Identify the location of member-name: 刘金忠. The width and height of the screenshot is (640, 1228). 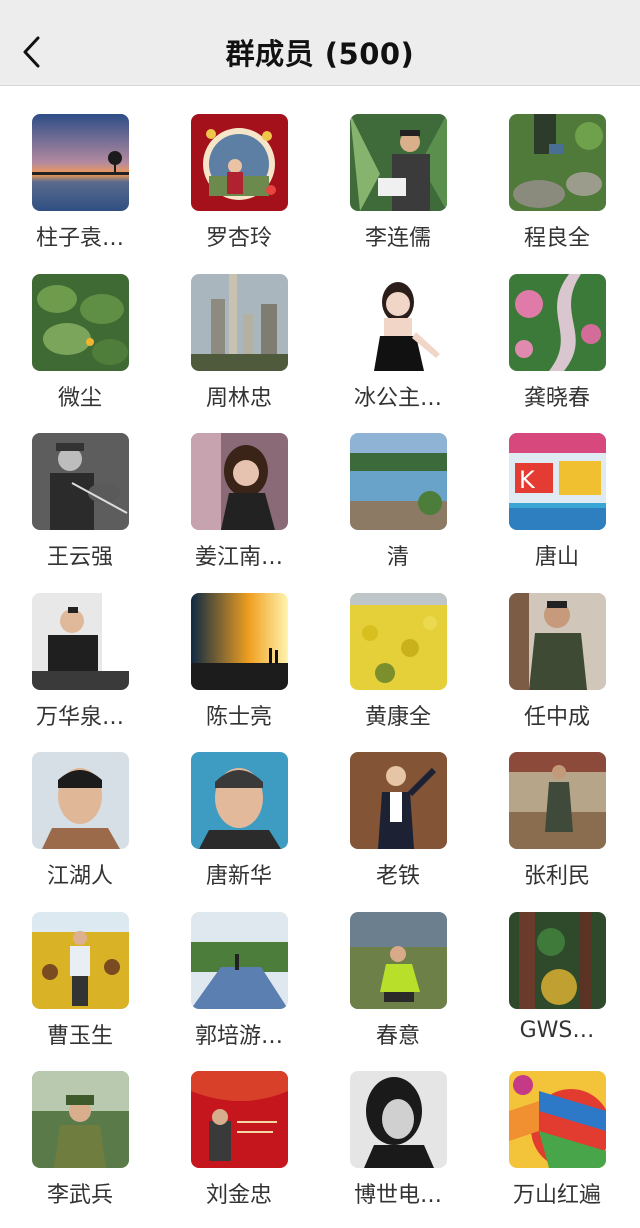
(238, 1195).